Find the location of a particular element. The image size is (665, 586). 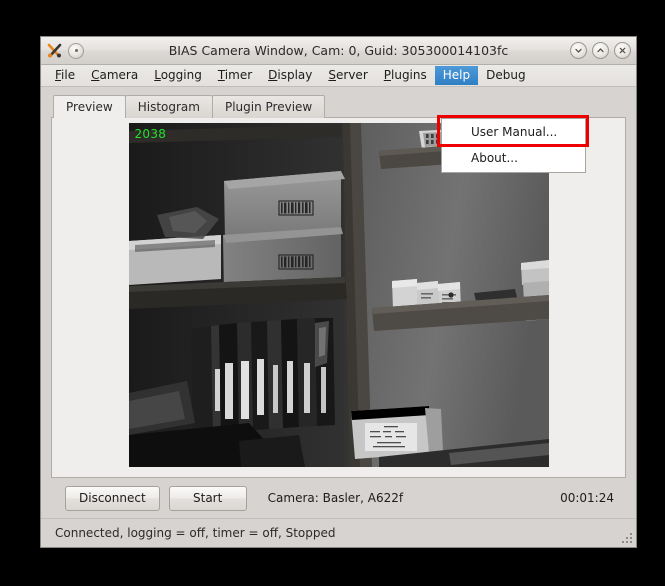

menu-camera: Camera is located at coordinates (114, 75).